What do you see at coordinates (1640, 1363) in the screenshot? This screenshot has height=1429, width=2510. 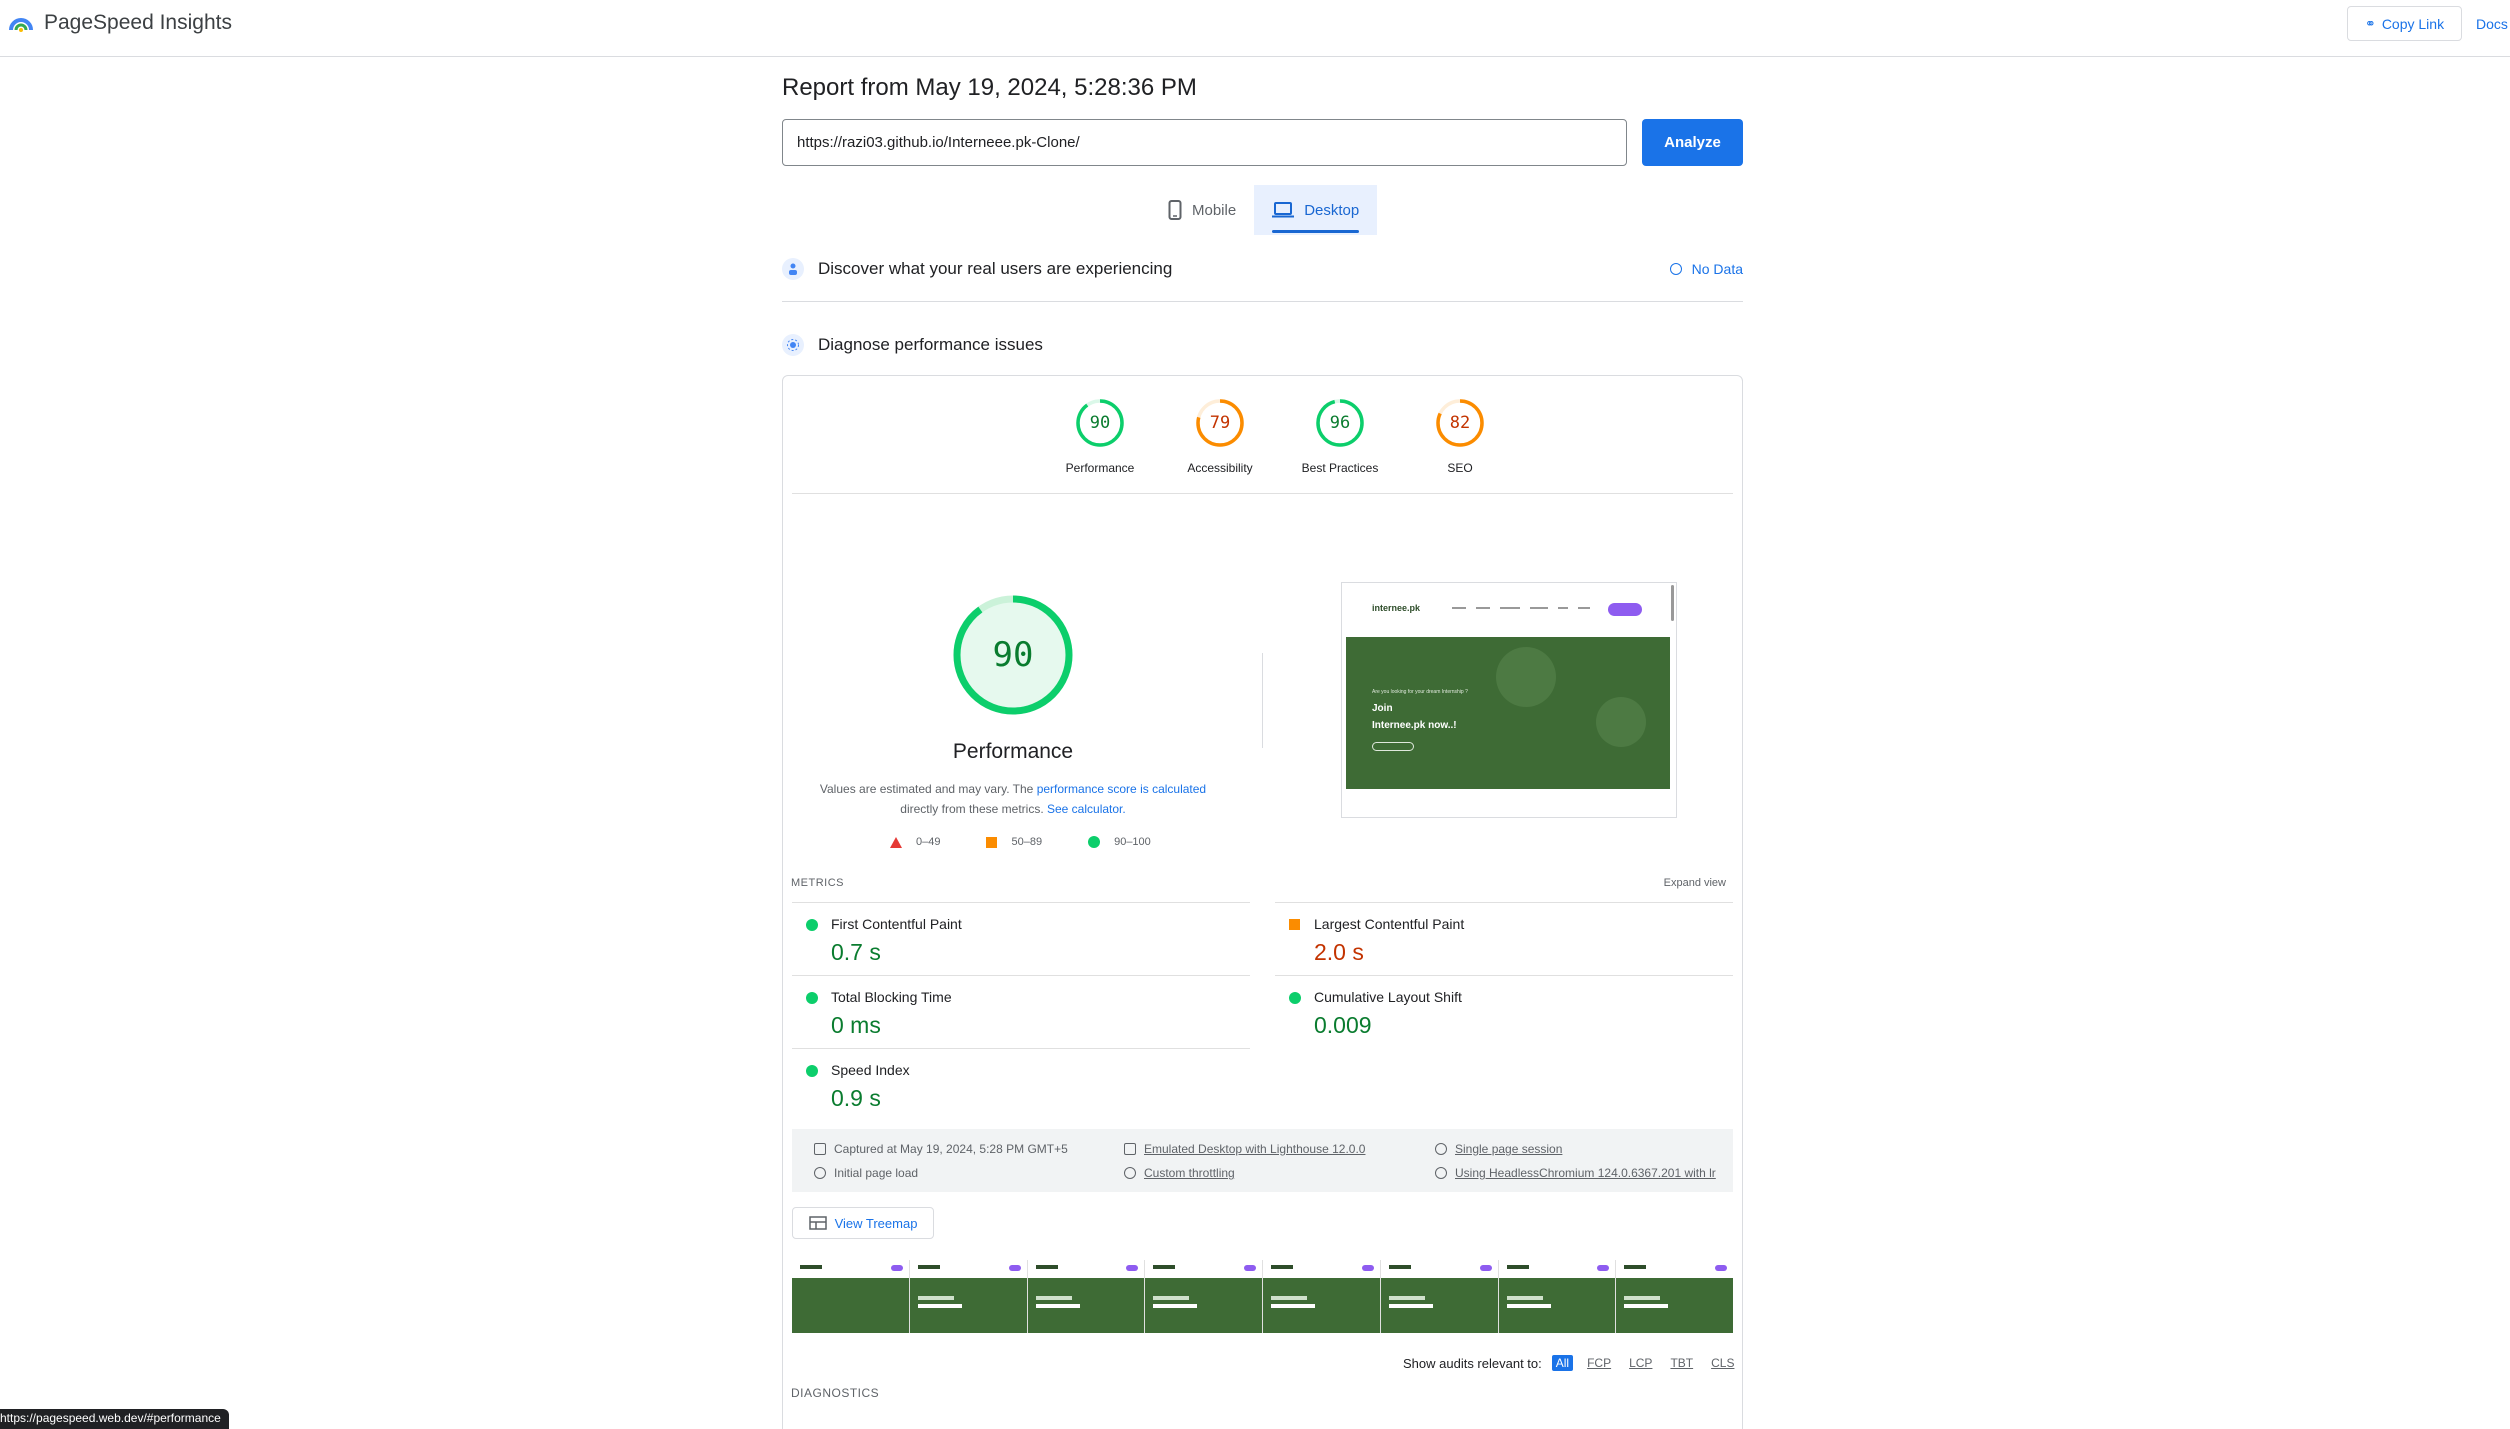 I see `filter-chip-lcp: LCP` at bounding box center [1640, 1363].